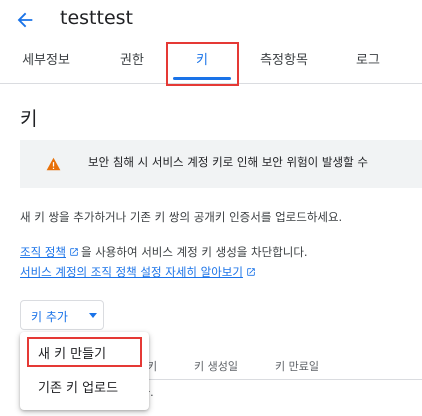 The width and height of the screenshot is (422, 416). I want to click on learn-more-link: 서비스 계정의 조직 정책 설정 자세히 알아보기, so click(131, 272).